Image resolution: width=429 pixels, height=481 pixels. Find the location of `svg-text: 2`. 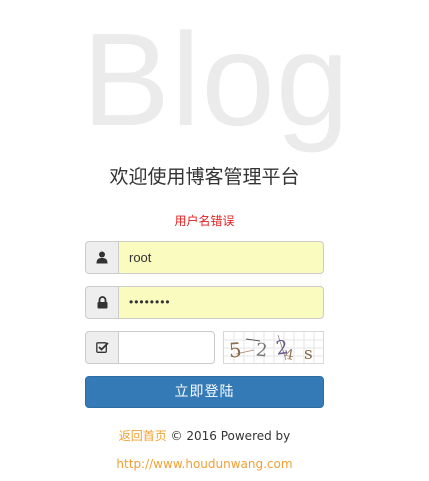

svg-text: 2 is located at coordinates (262, 350).